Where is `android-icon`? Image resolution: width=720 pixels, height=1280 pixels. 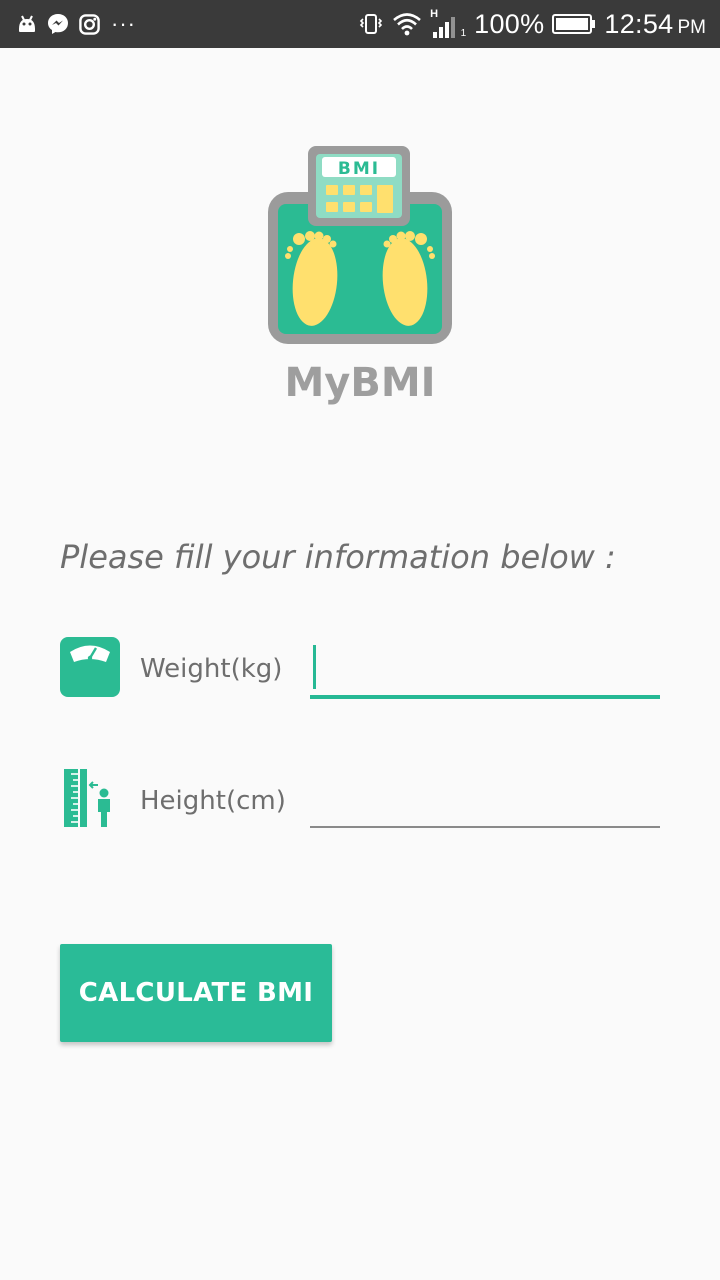
android-icon is located at coordinates (27, 23).